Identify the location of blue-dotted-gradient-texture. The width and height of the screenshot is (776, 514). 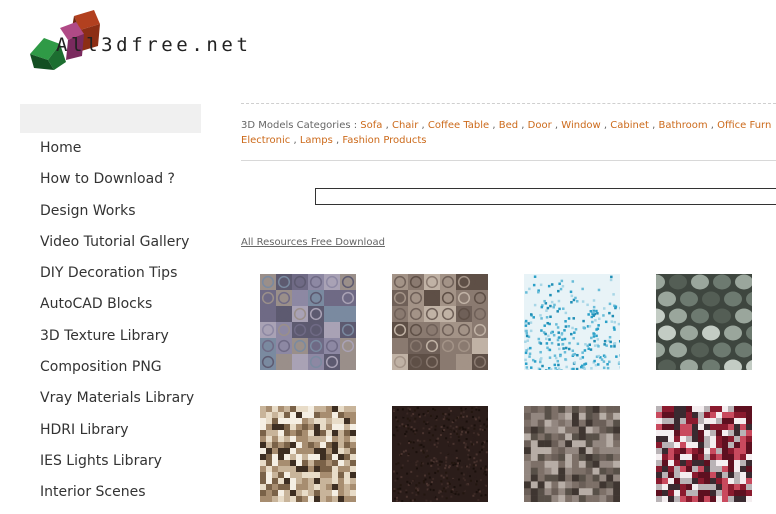
(572, 322).